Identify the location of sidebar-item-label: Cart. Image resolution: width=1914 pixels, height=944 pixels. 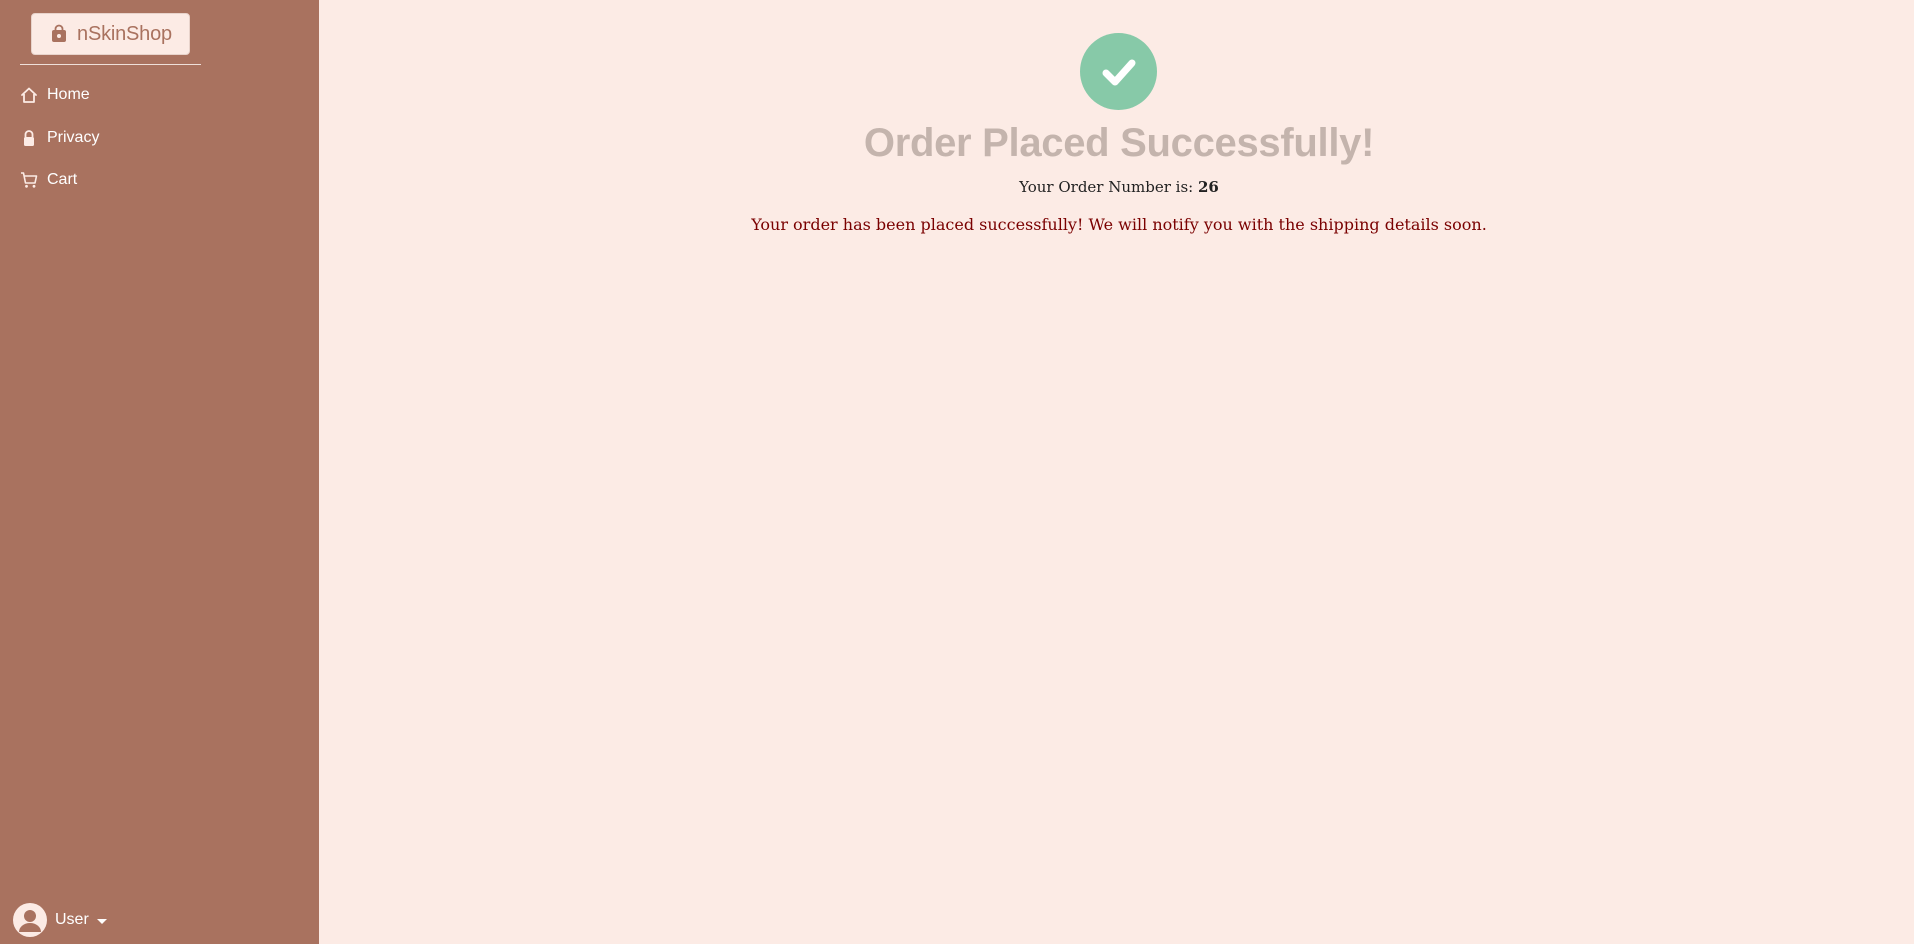
(62, 179).